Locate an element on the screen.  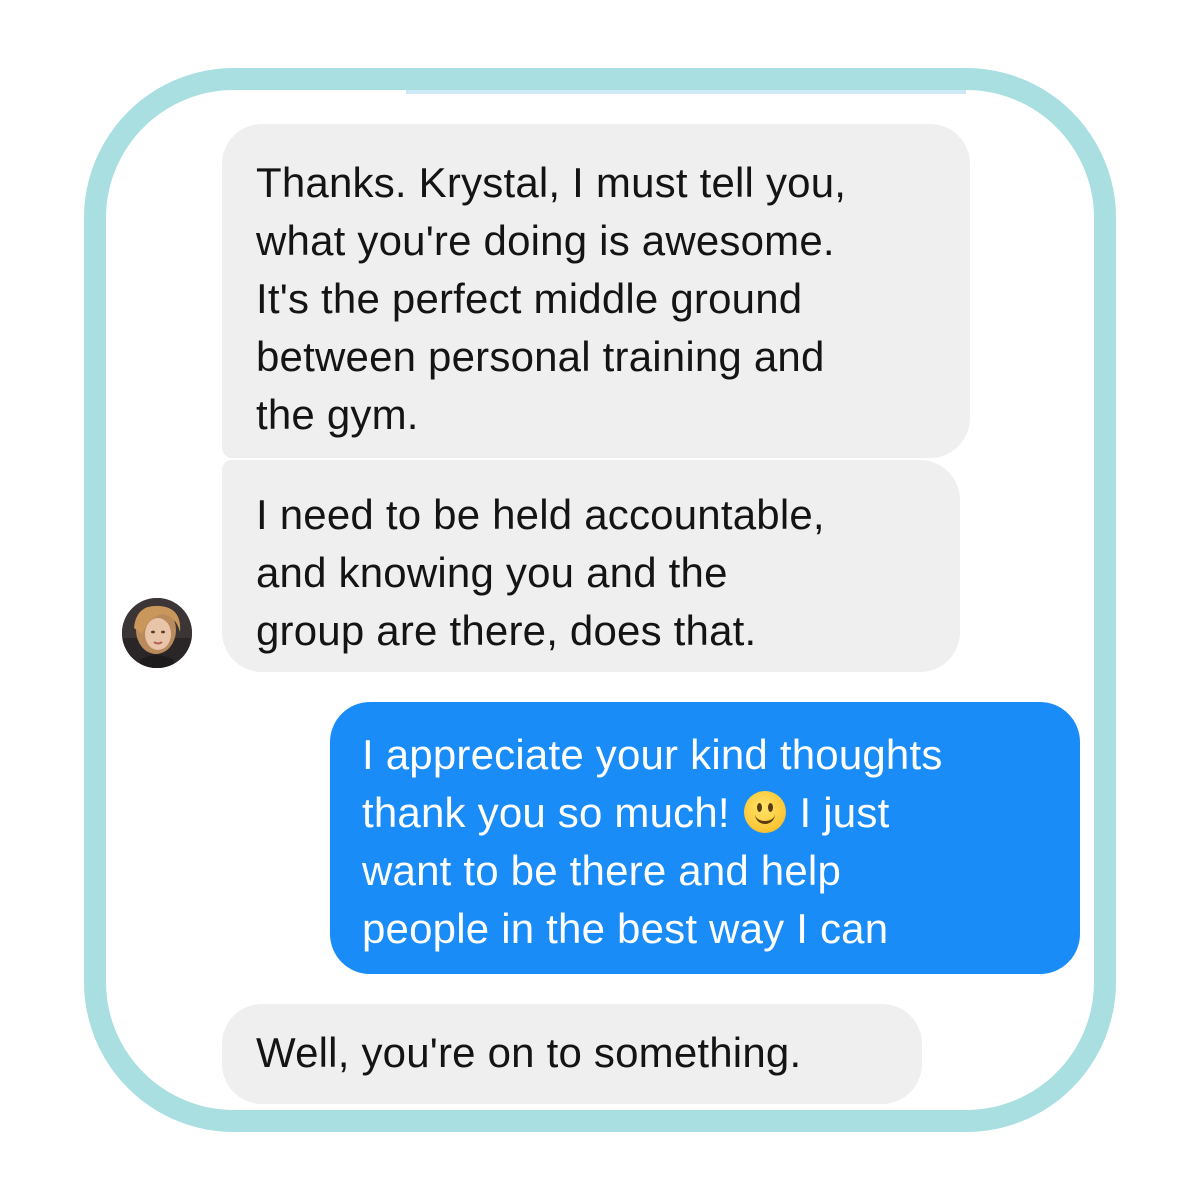
smiley-emoji-icon is located at coordinates (764, 812).